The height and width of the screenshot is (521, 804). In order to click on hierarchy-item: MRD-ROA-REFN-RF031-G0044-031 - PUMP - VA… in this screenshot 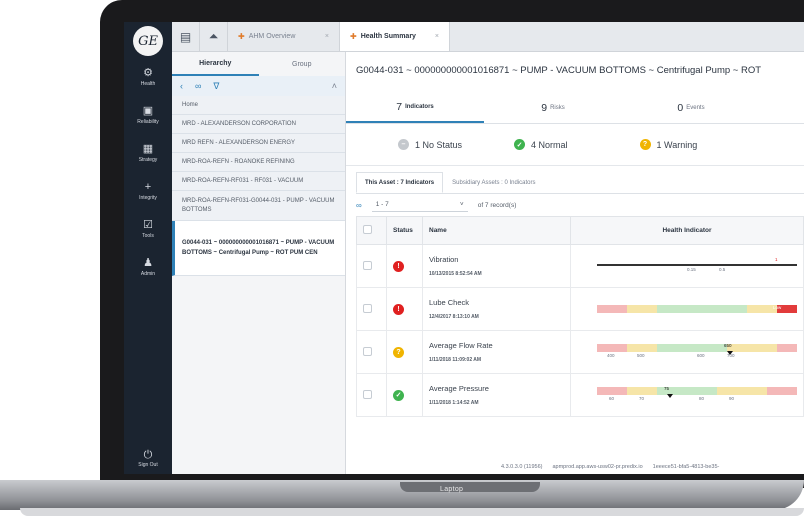, I will do `click(258, 206)`.